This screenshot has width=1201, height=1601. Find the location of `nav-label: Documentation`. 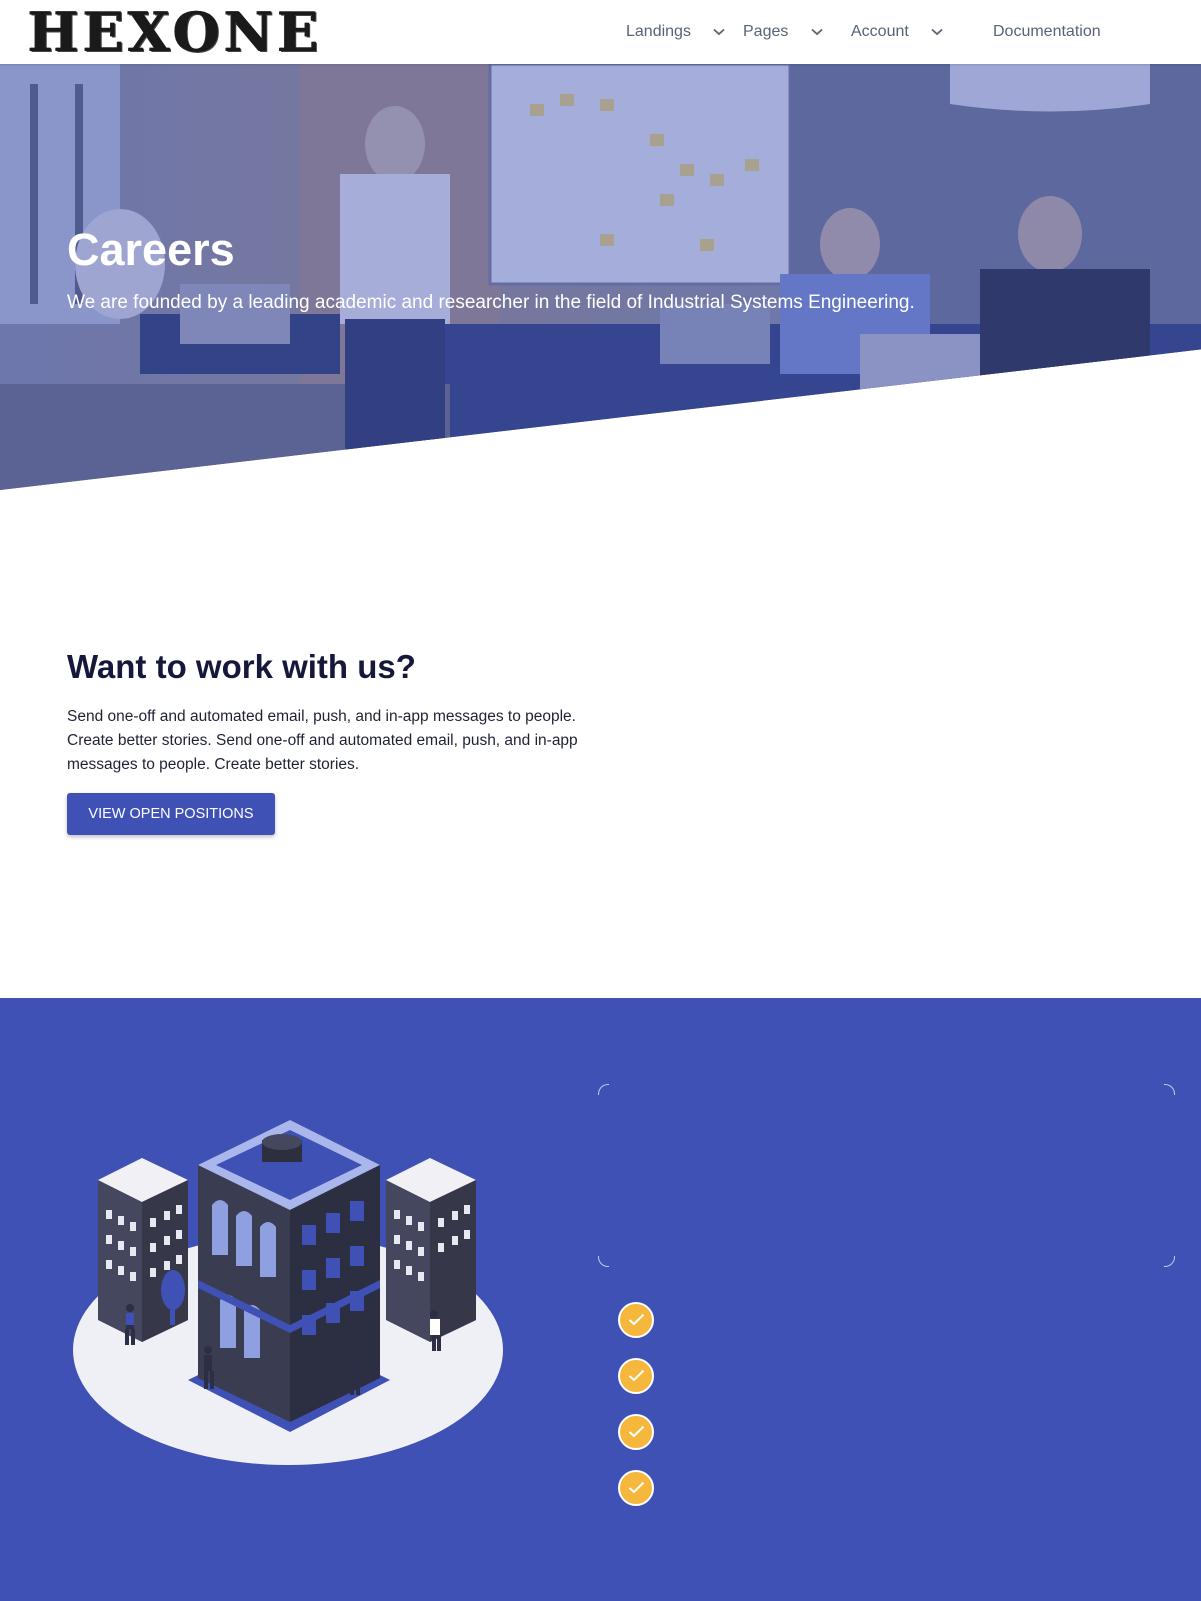

nav-label: Documentation is located at coordinates (1047, 31).